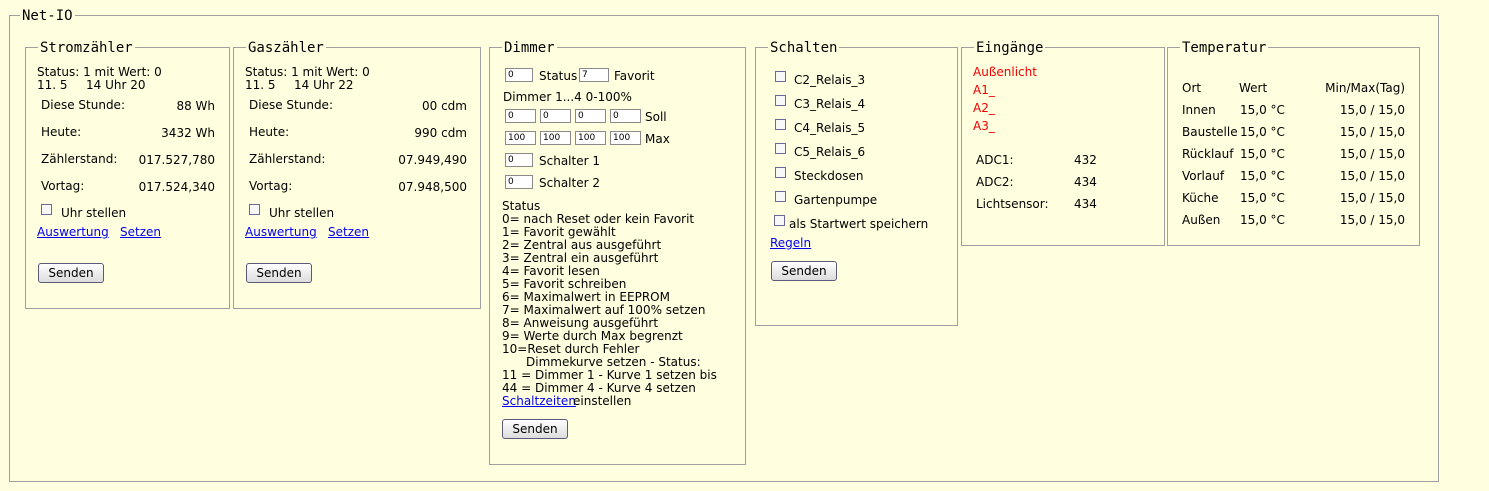  I want to click on dimmer-favorit-label: Favorit, so click(634, 76).